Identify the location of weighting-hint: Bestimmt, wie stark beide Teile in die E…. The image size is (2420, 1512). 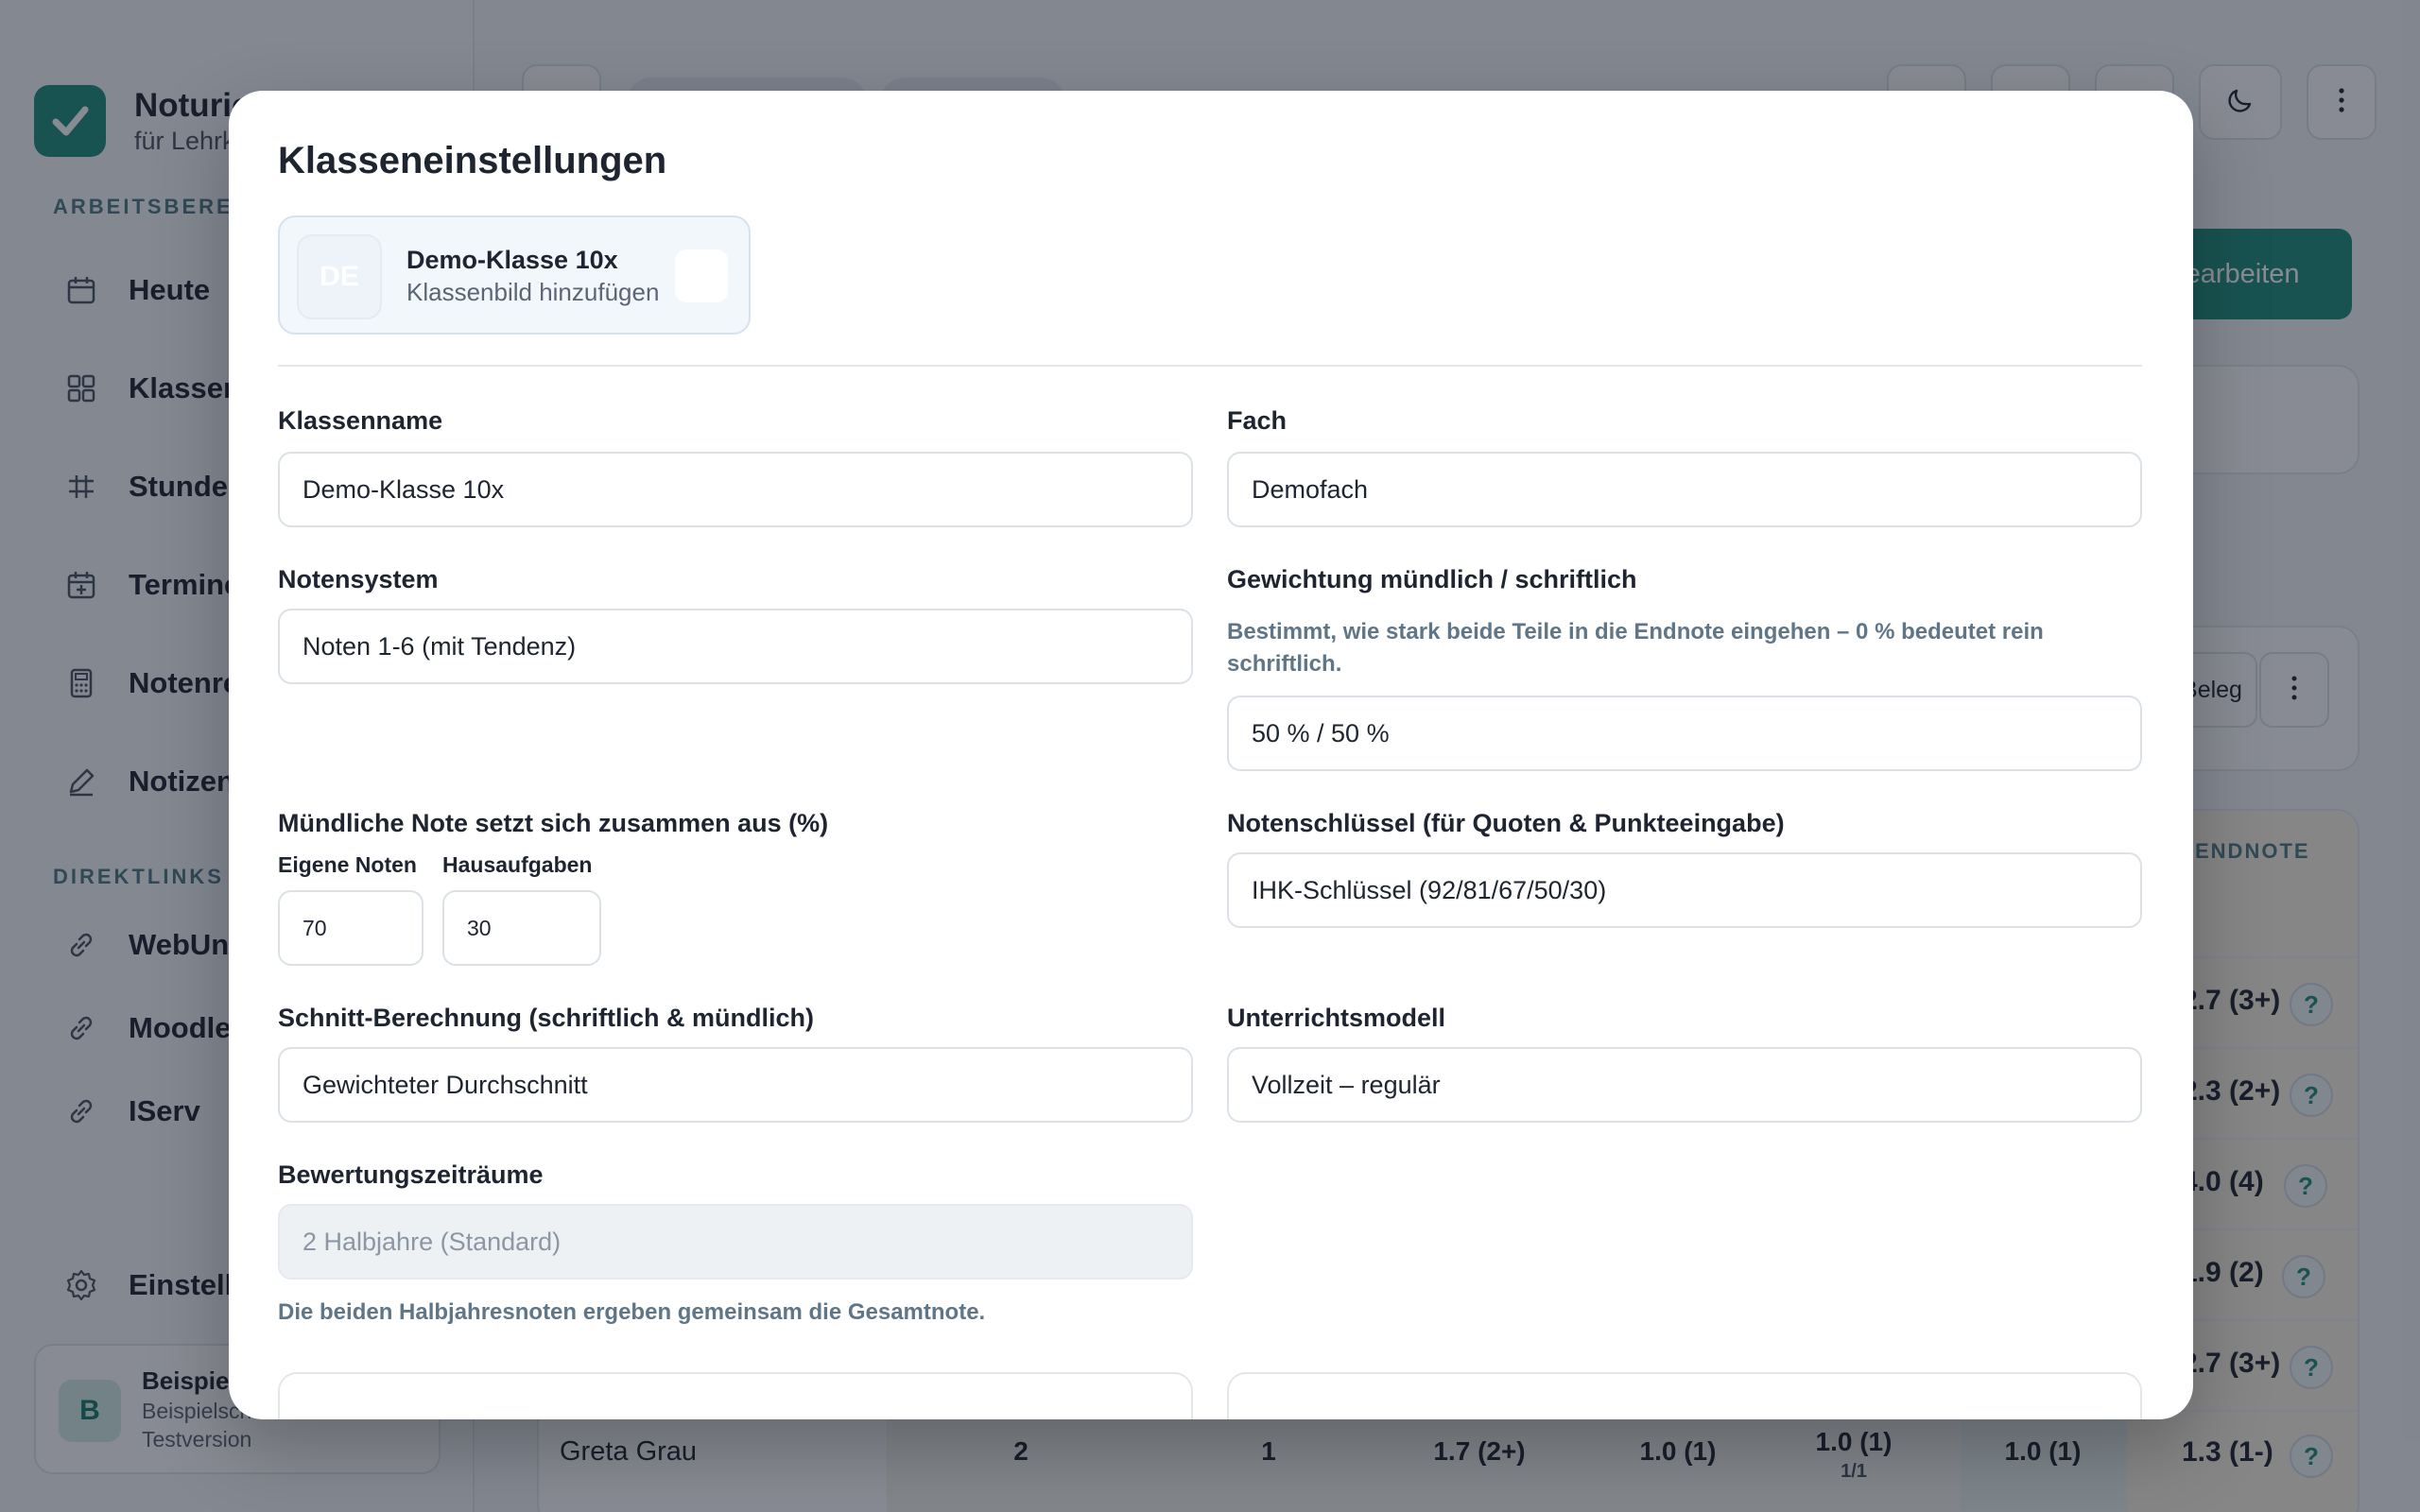
(1635, 648).